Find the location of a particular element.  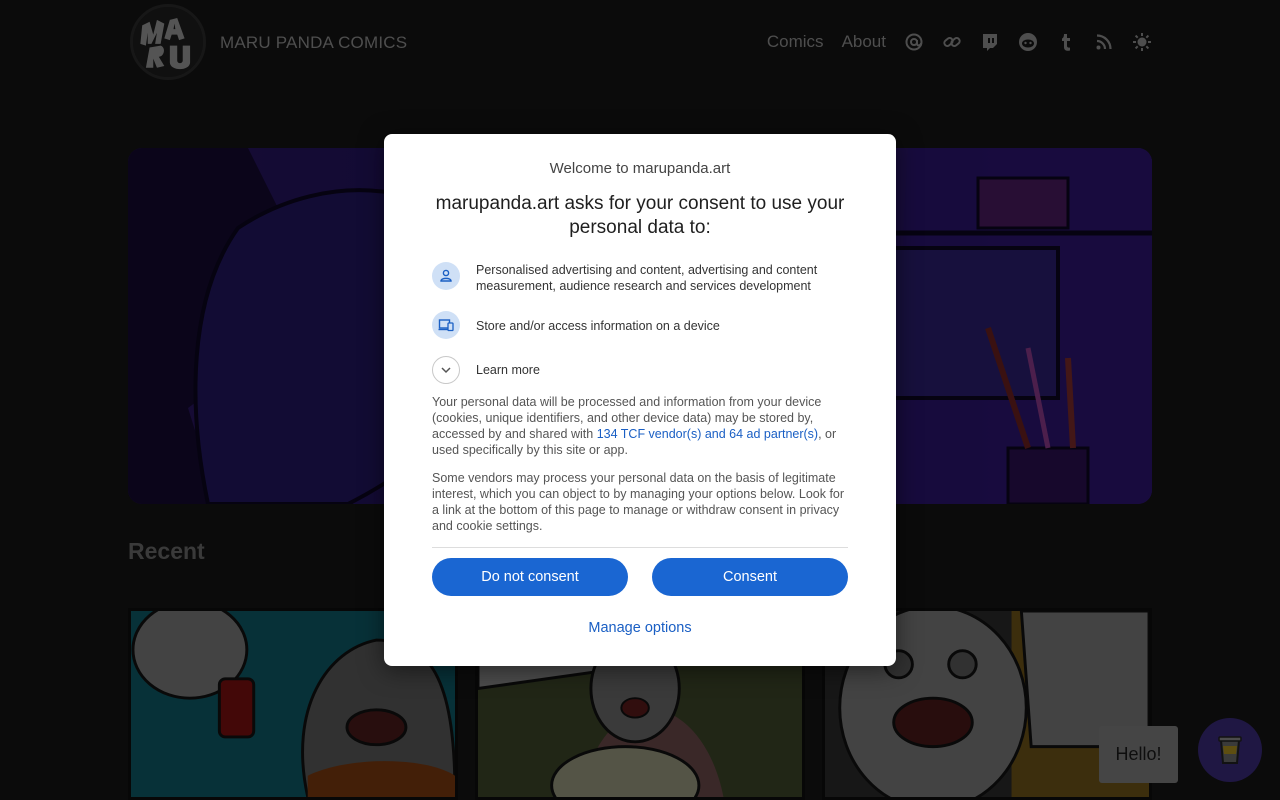

consent-button: Consent is located at coordinates (750, 577).